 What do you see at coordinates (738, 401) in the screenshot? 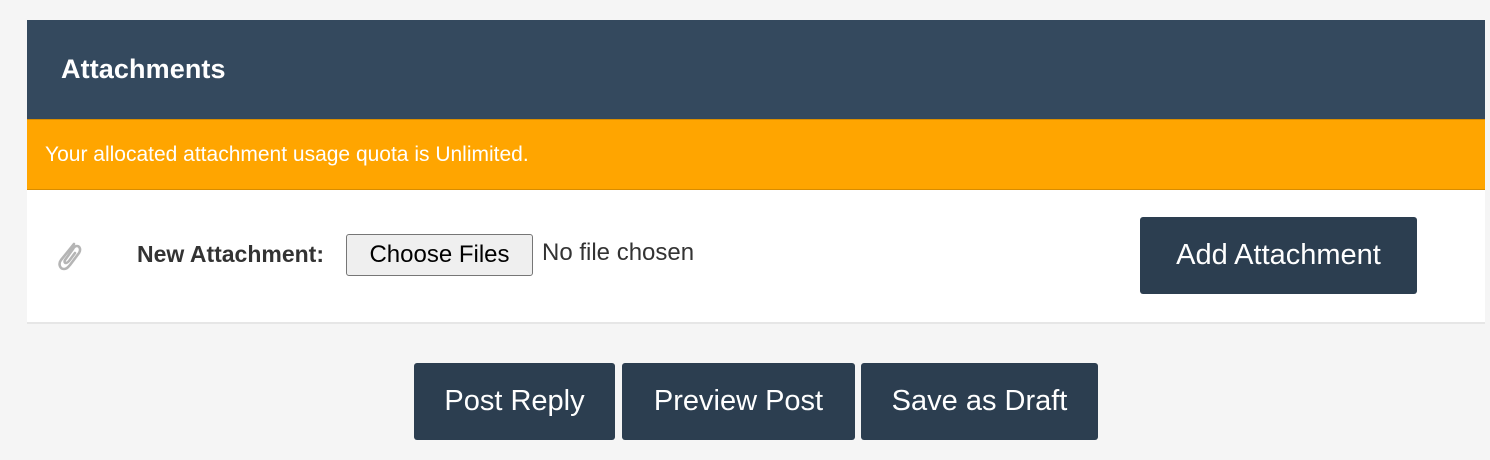
I see `preview-post-button: Preview Post` at bounding box center [738, 401].